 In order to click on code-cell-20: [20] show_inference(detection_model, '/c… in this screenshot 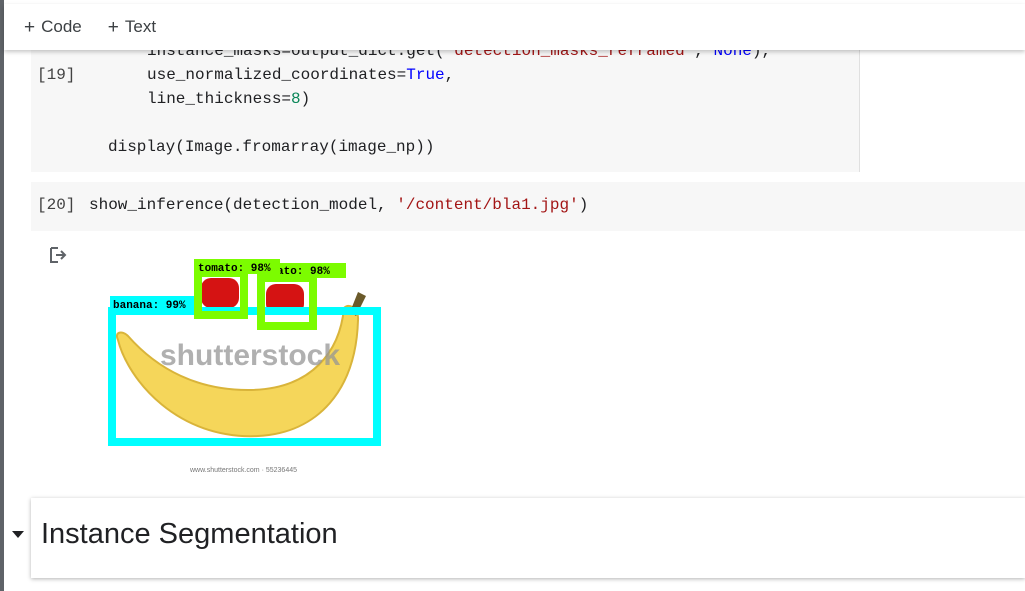, I will do `click(528, 206)`.